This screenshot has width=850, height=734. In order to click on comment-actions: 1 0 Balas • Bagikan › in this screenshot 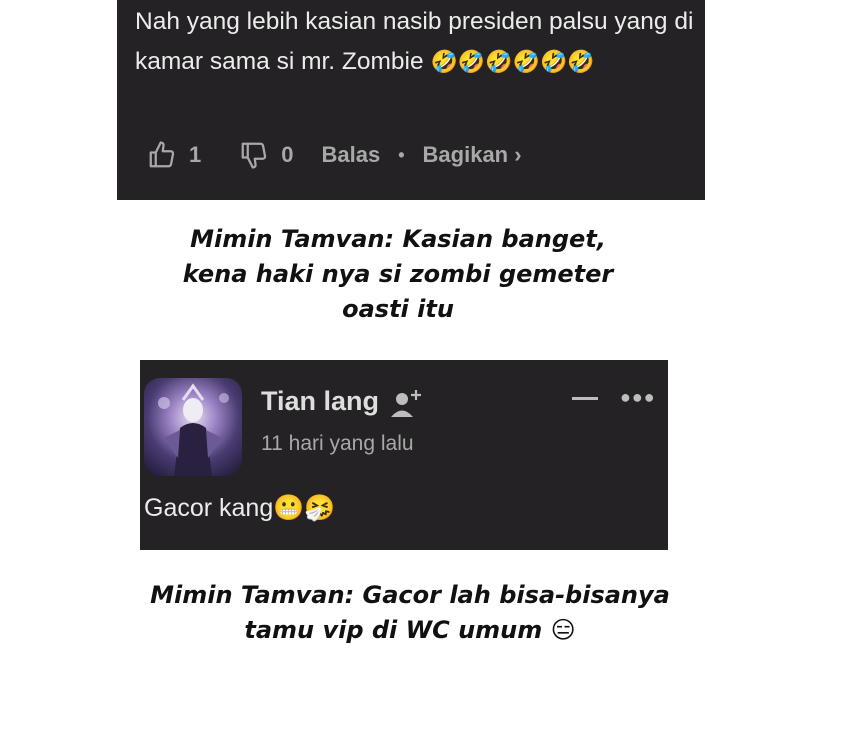, I will do `click(334, 155)`.